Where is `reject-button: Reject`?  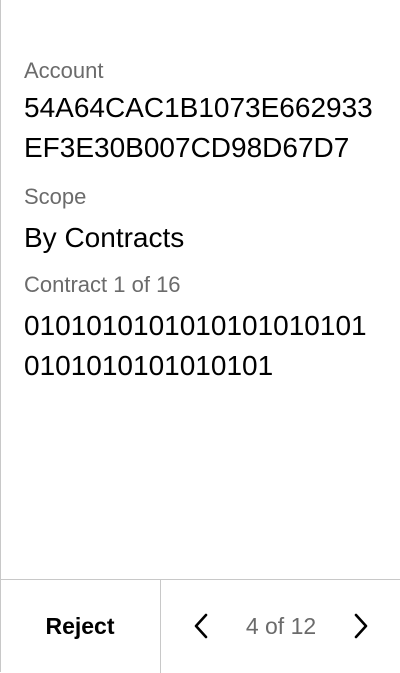
reject-button: Reject is located at coordinates (80, 626).